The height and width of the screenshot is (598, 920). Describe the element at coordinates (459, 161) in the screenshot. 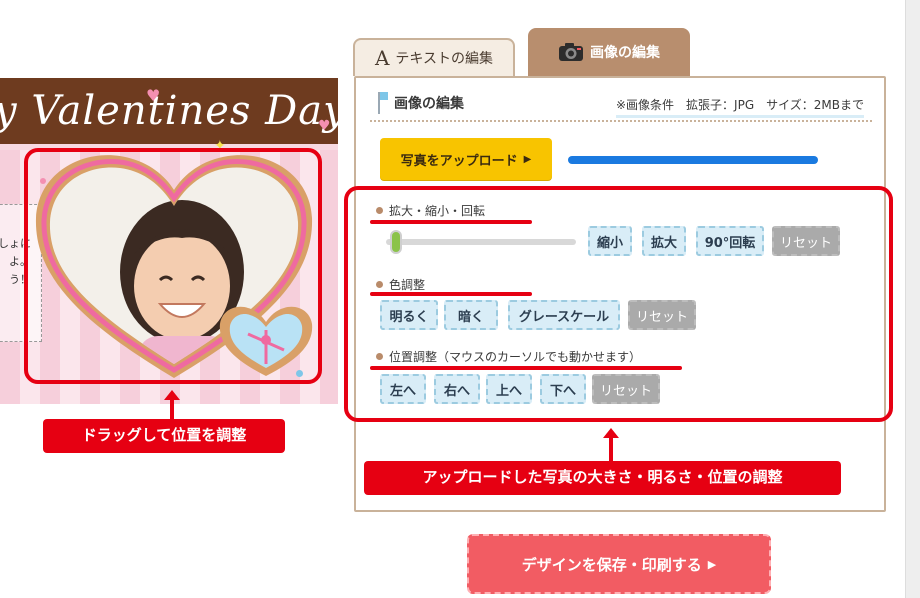

I see `upload-label: 写真をアップロード` at that location.